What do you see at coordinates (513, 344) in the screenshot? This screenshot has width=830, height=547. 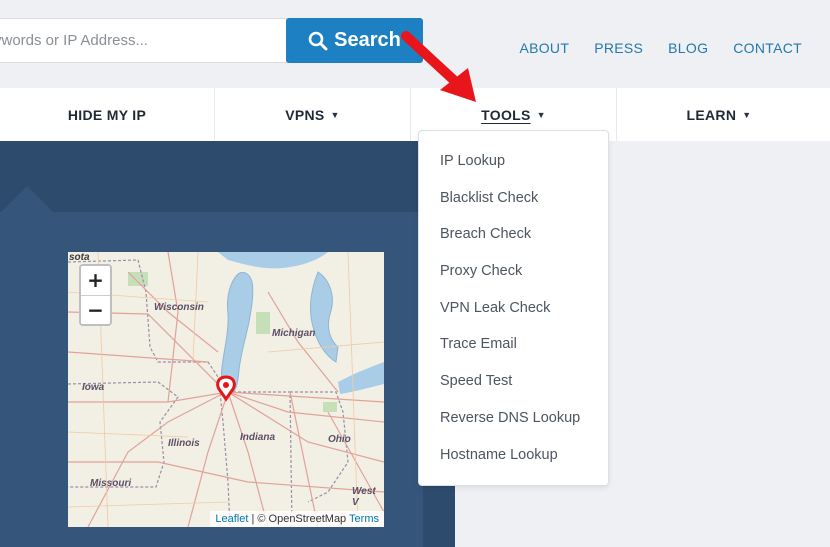 I see `menu-item-trace-email: Trace Email` at bounding box center [513, 344].